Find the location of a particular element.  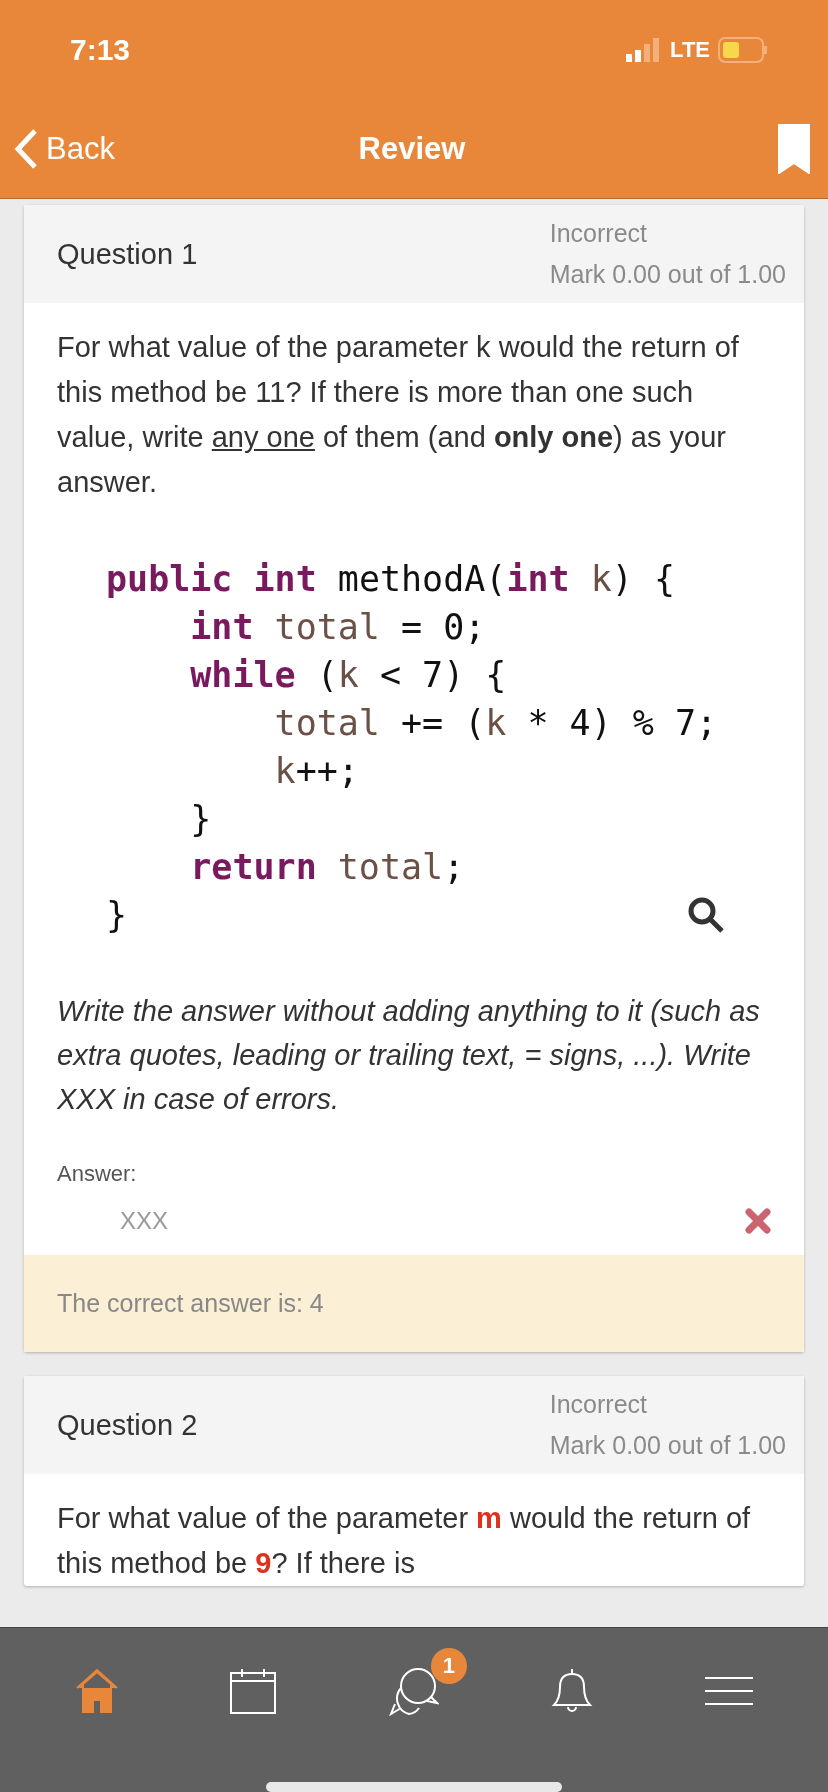

code-line: int total = 0; is located at coordinates (337, 627).